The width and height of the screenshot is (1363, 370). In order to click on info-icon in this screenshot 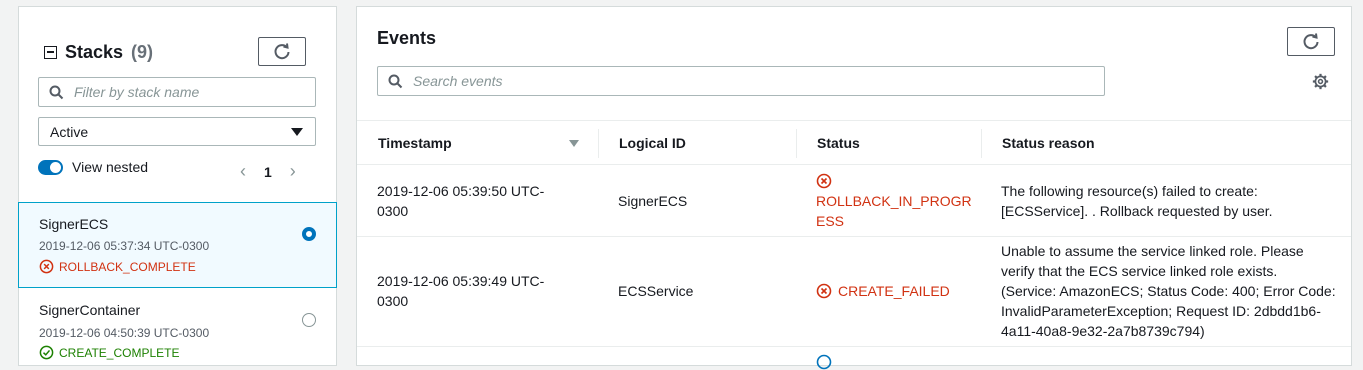, I will do `click(824, 362)`.